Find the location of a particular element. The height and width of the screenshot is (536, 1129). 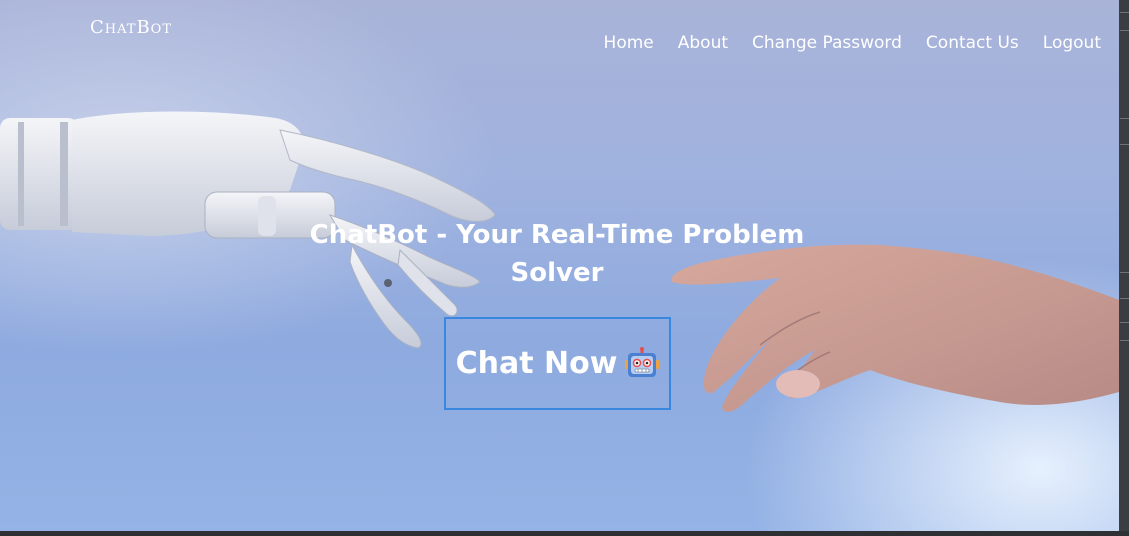

brand-logo: ChatBot is located at coordinates (131, 27).